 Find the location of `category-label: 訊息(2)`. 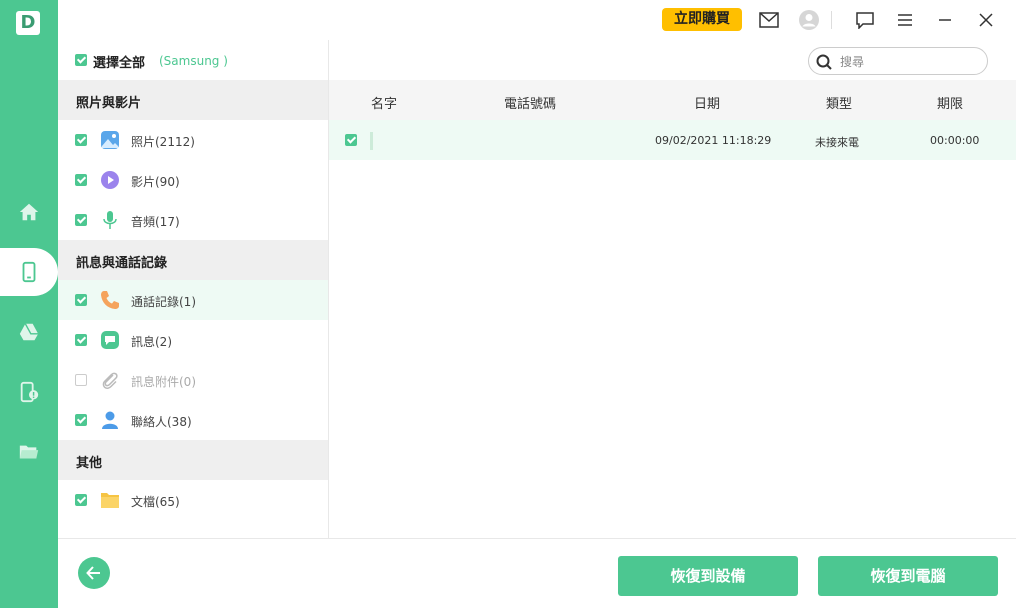

category-label: 訊息(2) is located at coordinates (151, 342).